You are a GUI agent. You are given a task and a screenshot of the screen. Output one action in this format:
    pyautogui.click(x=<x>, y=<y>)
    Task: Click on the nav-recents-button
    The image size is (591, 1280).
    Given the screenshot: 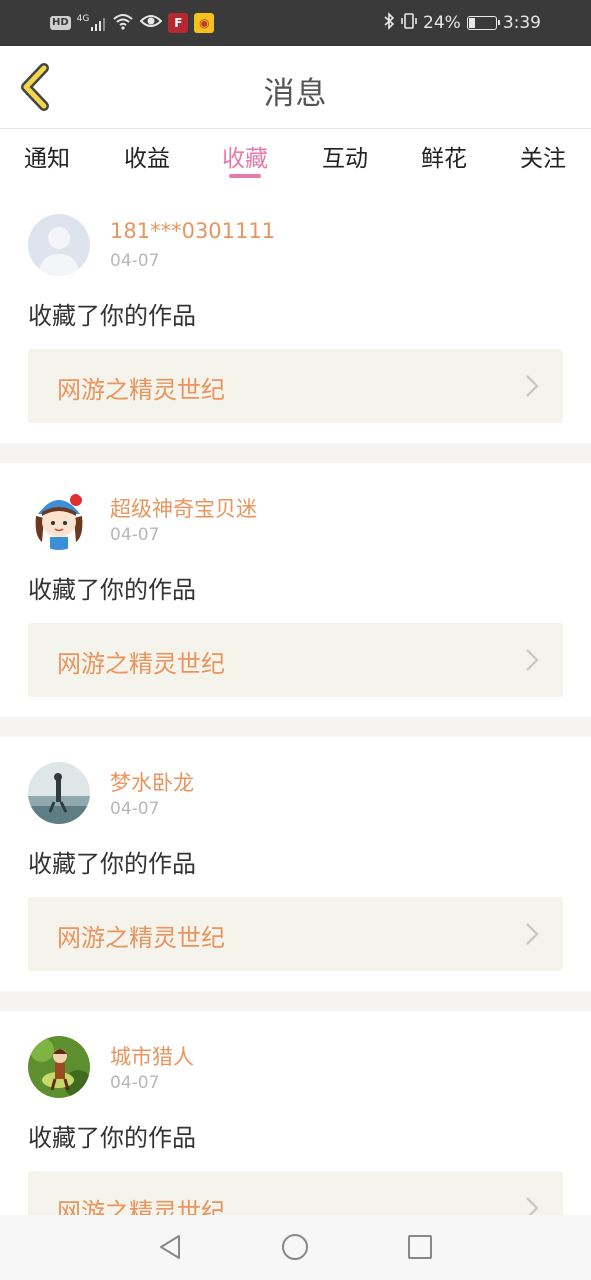 What is the action you would take?
    pyautogui.click(x=420, y=1247)
    